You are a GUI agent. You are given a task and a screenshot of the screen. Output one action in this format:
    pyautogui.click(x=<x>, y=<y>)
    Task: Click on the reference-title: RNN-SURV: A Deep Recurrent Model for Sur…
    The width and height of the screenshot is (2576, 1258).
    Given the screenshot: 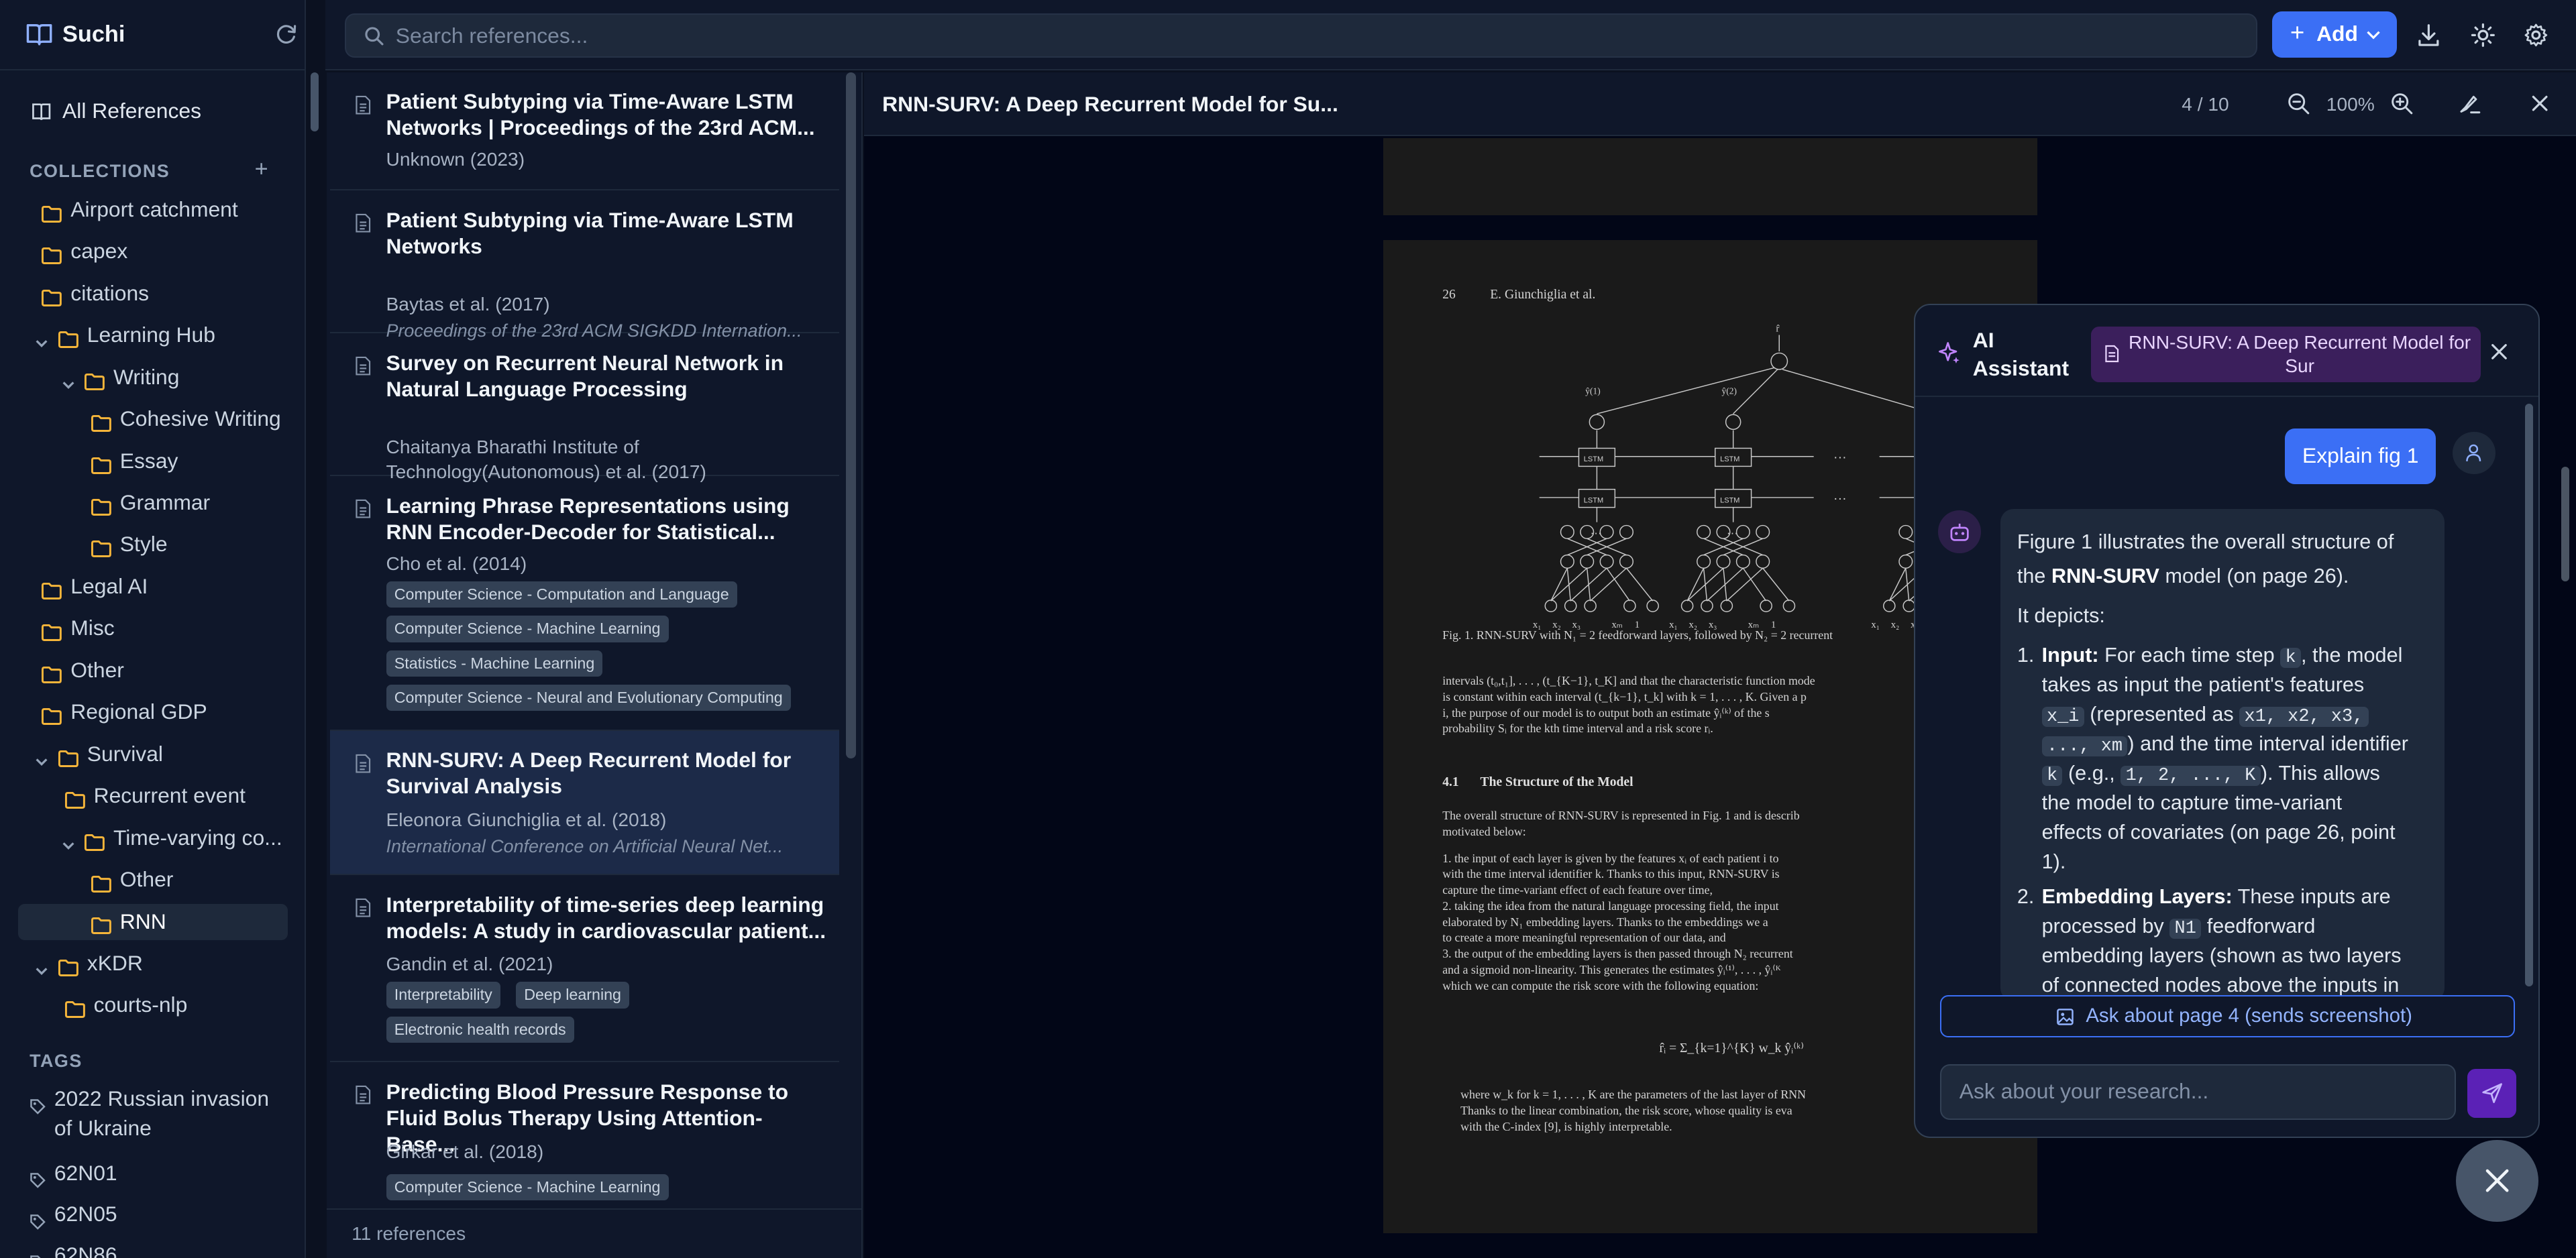 What is the action you would take?
    pyautogui.click(x=589, y=773)
    